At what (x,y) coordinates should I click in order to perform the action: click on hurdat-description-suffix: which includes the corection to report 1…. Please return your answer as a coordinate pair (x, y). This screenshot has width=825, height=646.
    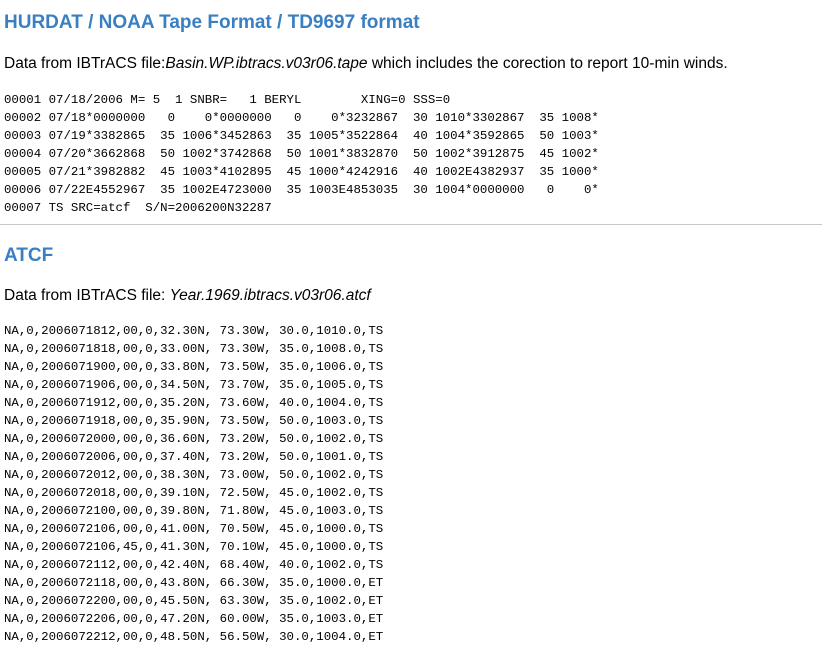
    Looking at the image, I should click on (547, 63).